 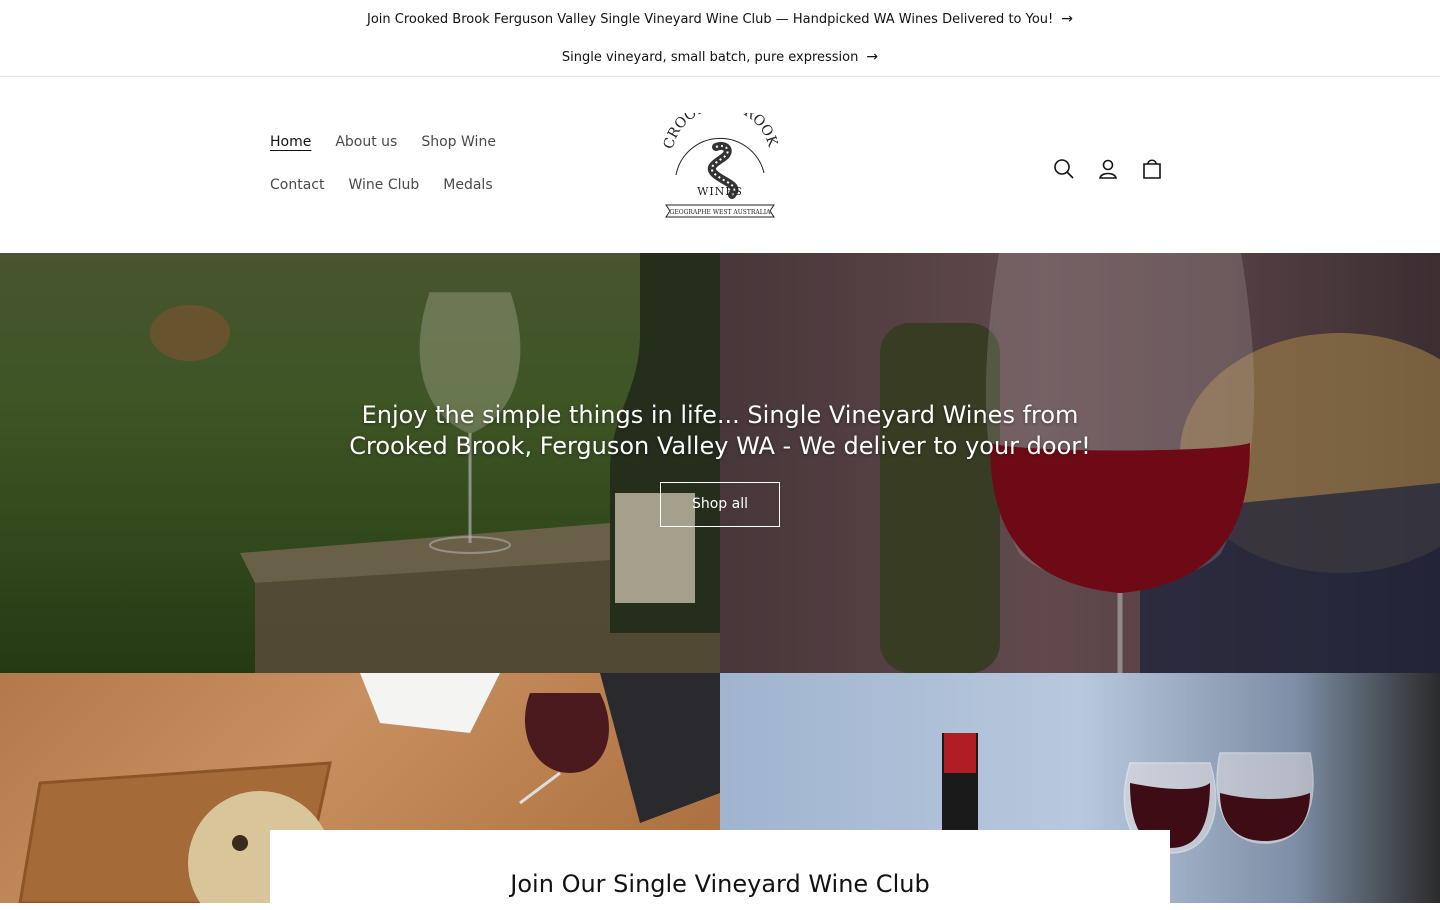 What do you see at coordinates (366, 142) in the screenshot?
I see `nav-item-about-us: About us` at bounding box center [366, 142].